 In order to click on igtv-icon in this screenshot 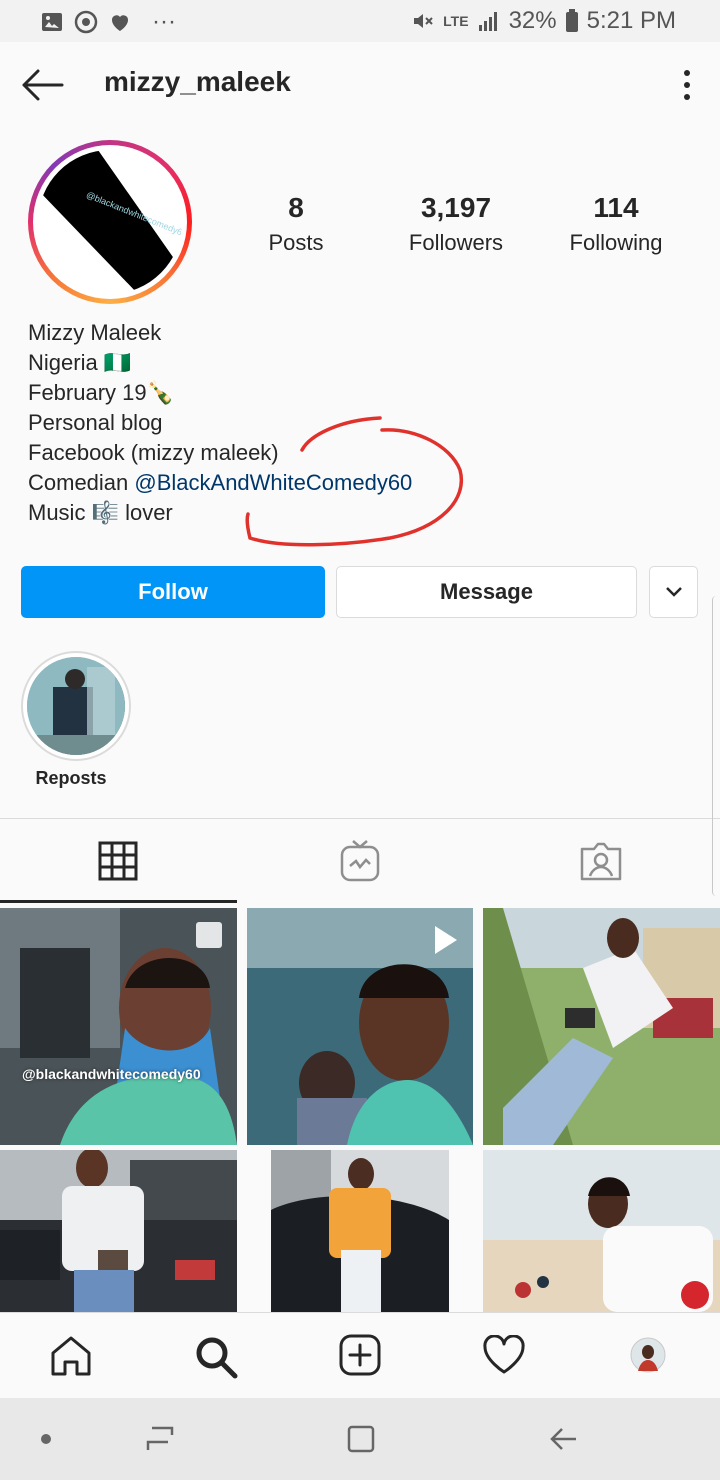, I will do `click(360, 861)`.